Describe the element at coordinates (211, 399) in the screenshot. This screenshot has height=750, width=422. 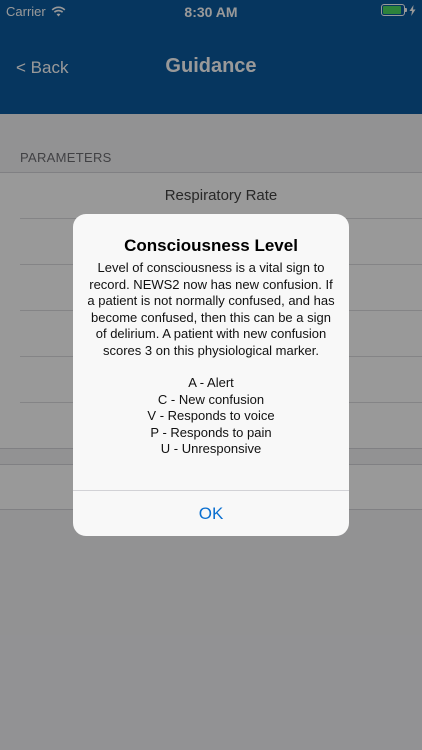
I see `level-new-confusion: C - New confusion` at that location.